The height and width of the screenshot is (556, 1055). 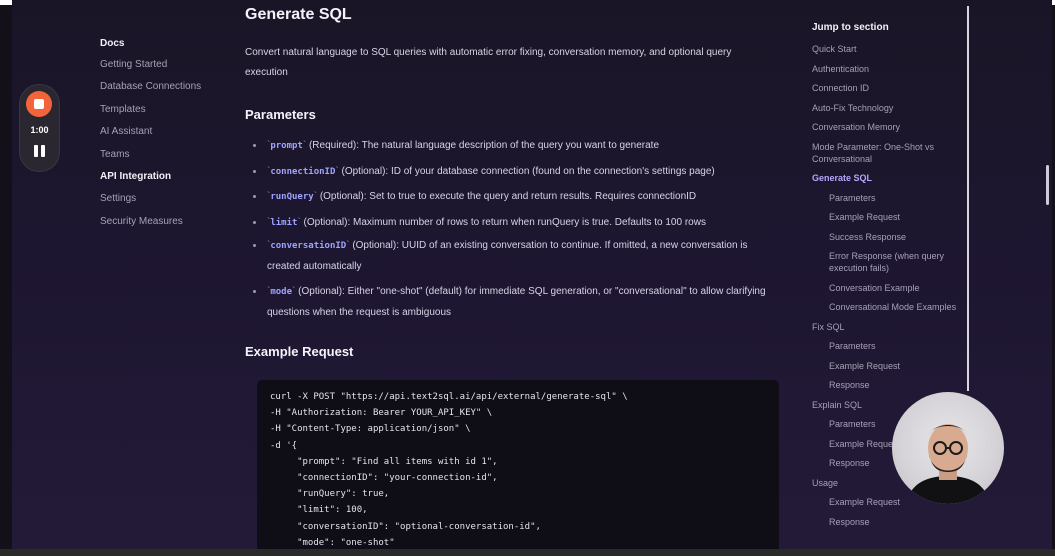 I want to click on toc-item-success-response: Success Response, so click(x=887, y=237).